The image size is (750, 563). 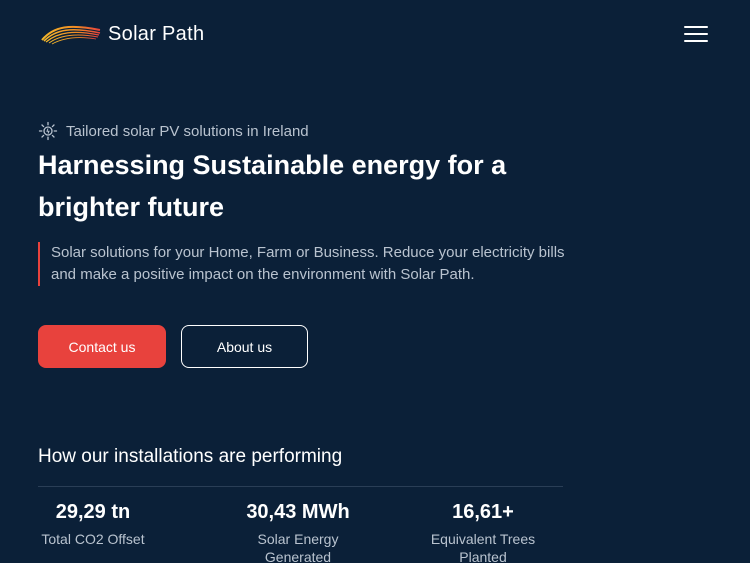 I want to click on stat-co2-offset: 29,29 tn Total CO2 Offset, so click(x=93, y=524).